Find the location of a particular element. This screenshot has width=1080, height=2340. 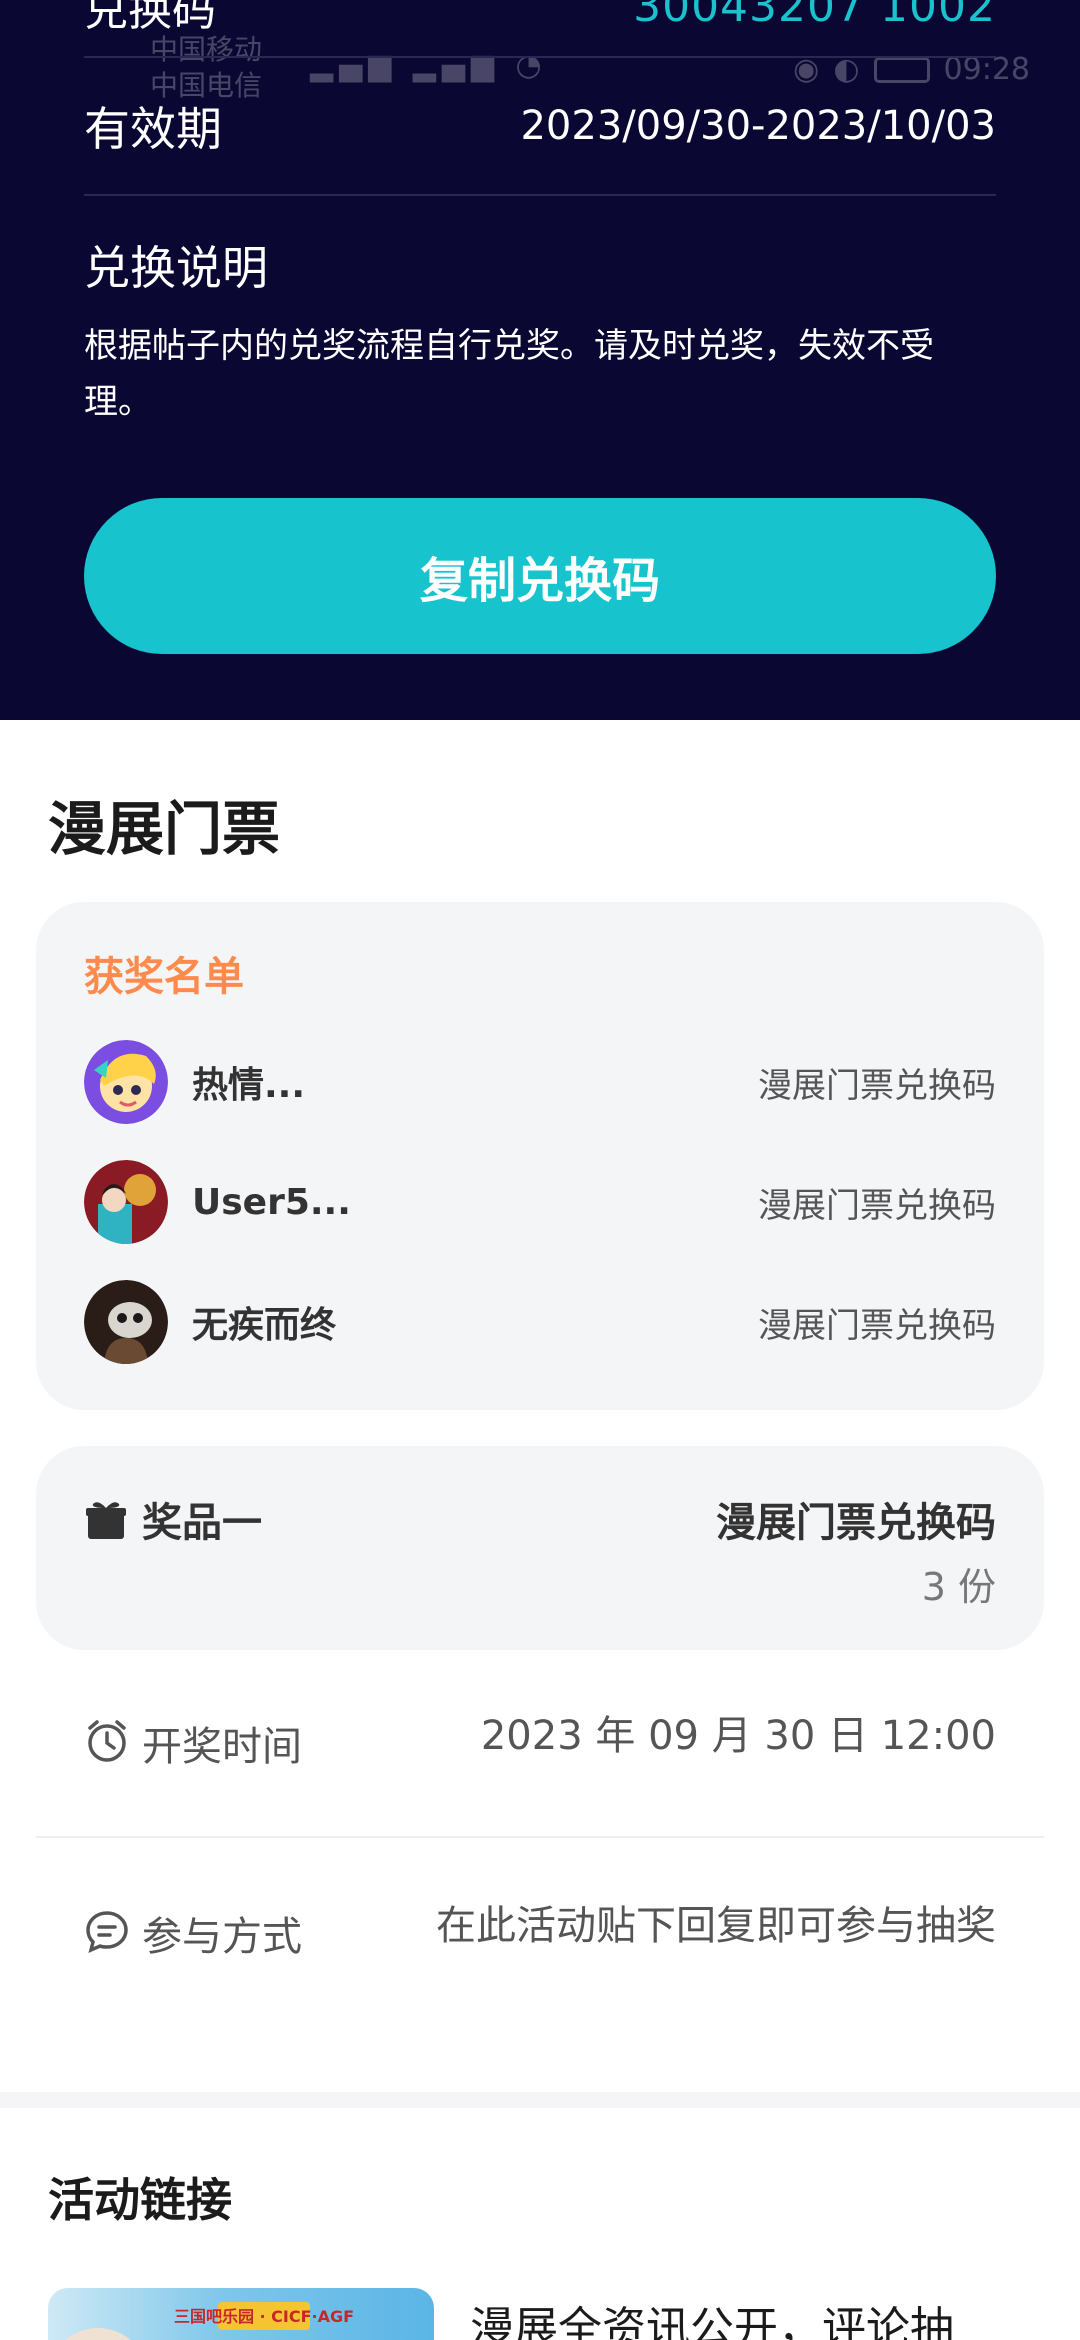

winner-row: User5... 漫展门票兑换码 is located at coordinates (540, 1202).